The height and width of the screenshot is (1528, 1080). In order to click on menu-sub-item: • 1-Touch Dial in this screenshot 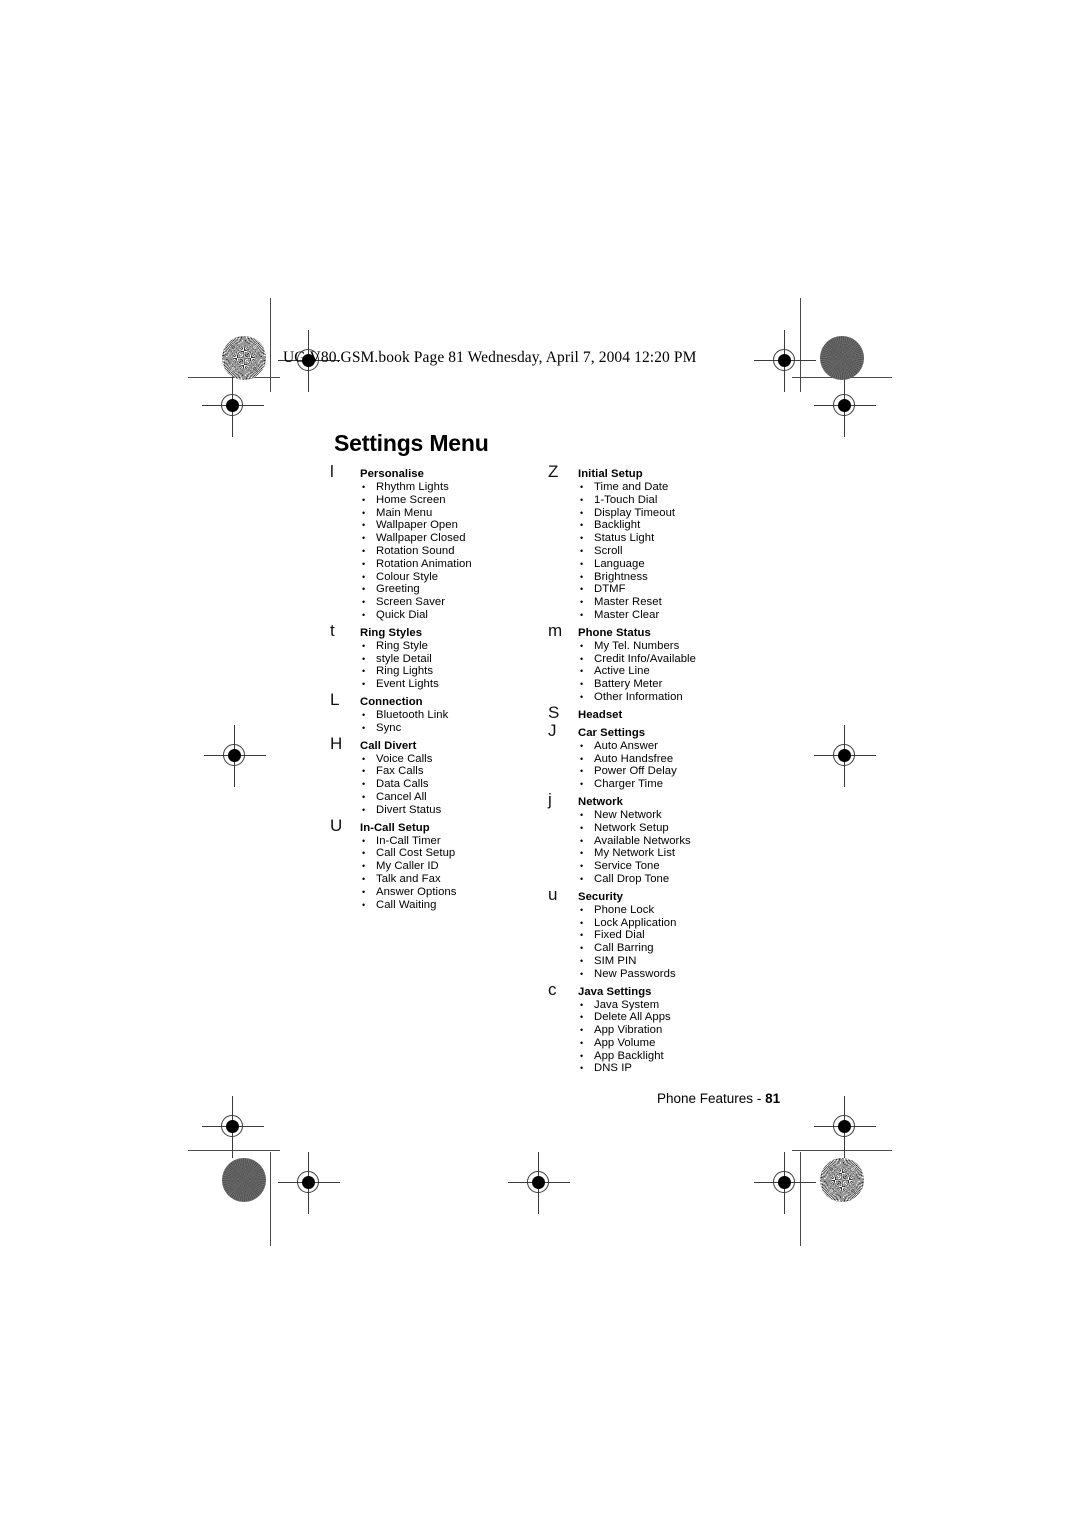, I will do `click(684, 500)`.